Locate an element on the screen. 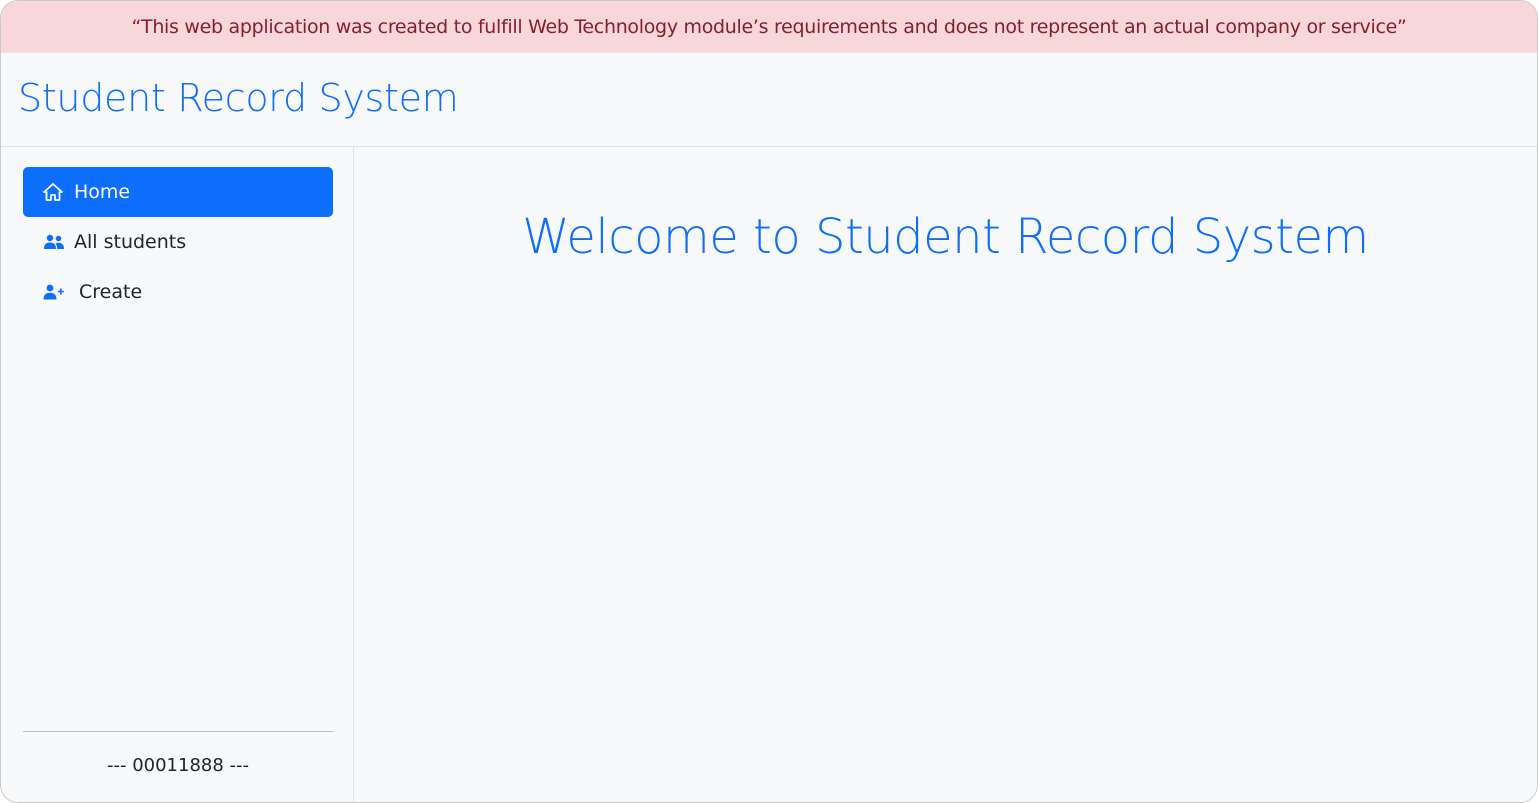 This screenshot has height=803, width=1538. sidebar-item-create: Create is located at coordinates (178, 292).